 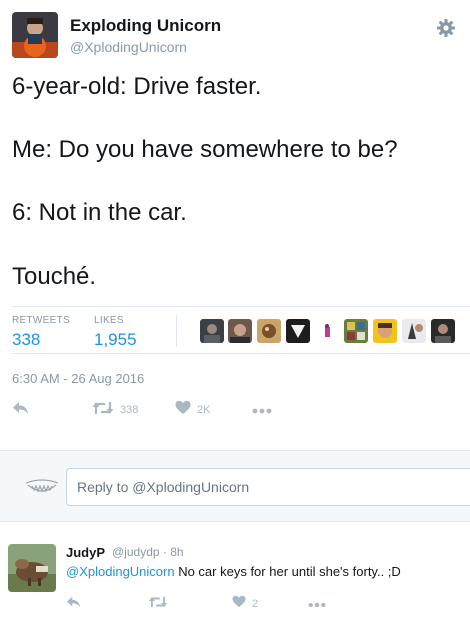 What do you see at coordinates (115, 410) in the screenshot?
I see `retweet-button: 338` at bounding box center [115, 410].